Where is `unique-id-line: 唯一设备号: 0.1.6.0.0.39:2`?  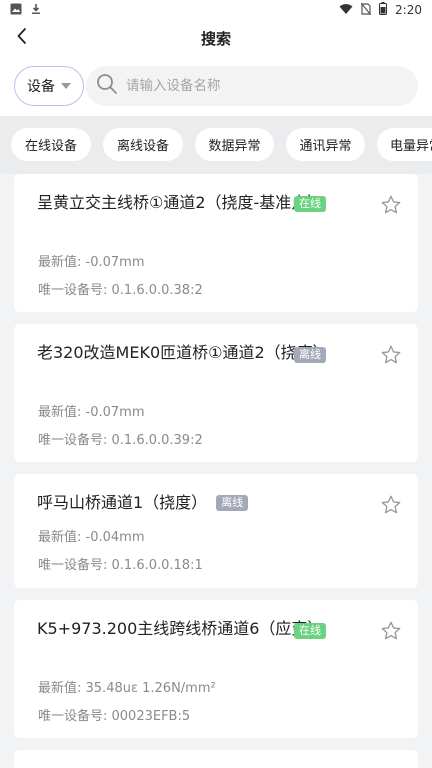
unique-id-line: 唯一设备号: 0.1.6.0.0.39:2 is located at coordinates (120, 438).